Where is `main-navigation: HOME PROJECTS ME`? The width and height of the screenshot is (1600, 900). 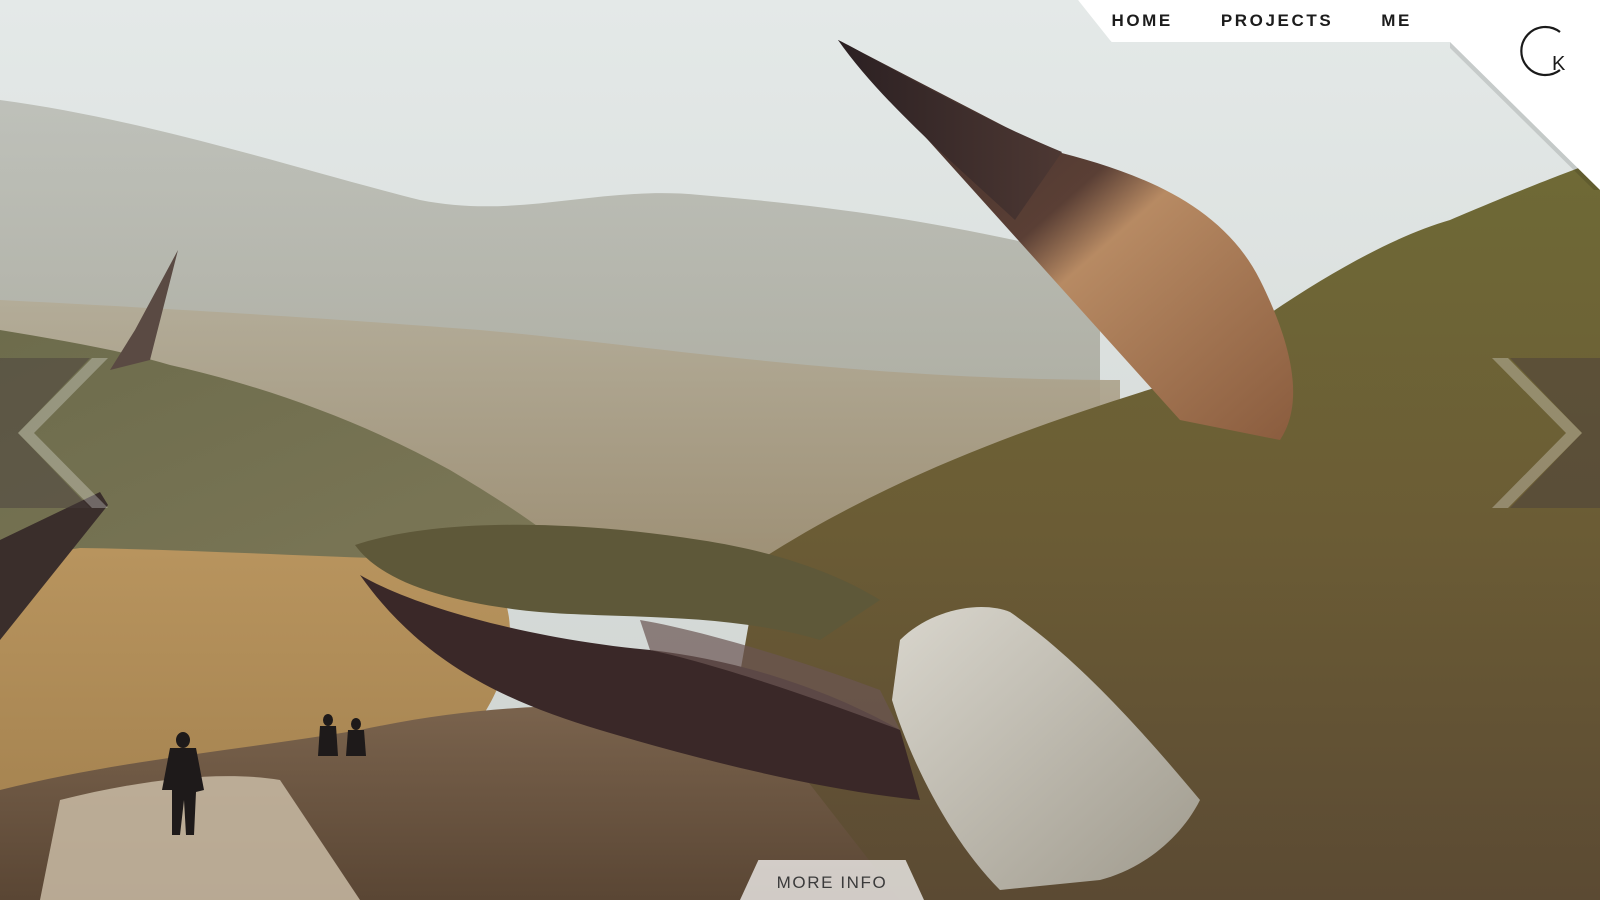 main-navigation: HOME PROJECTS ME is located at coordinates (1264, 21).